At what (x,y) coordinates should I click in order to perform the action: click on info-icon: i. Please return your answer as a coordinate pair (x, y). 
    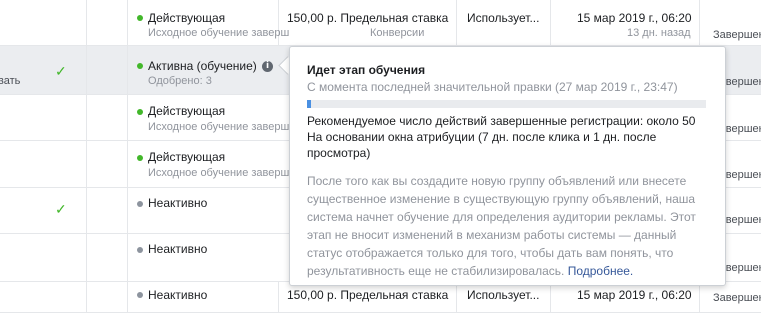
    Looking at the image, I should click on (267, 66).